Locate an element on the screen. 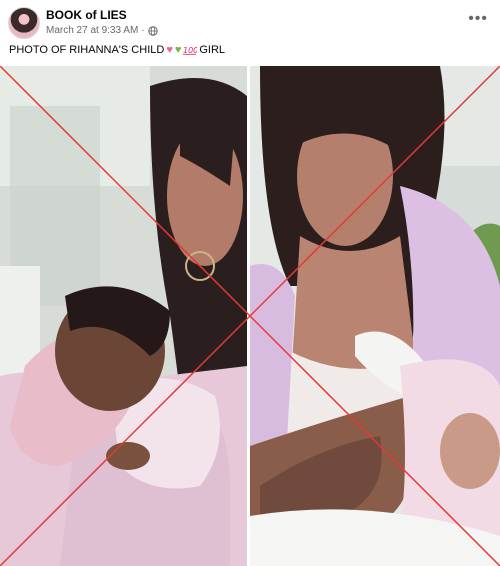  caption-tail: GIRL is located at coordinates (212, 50).